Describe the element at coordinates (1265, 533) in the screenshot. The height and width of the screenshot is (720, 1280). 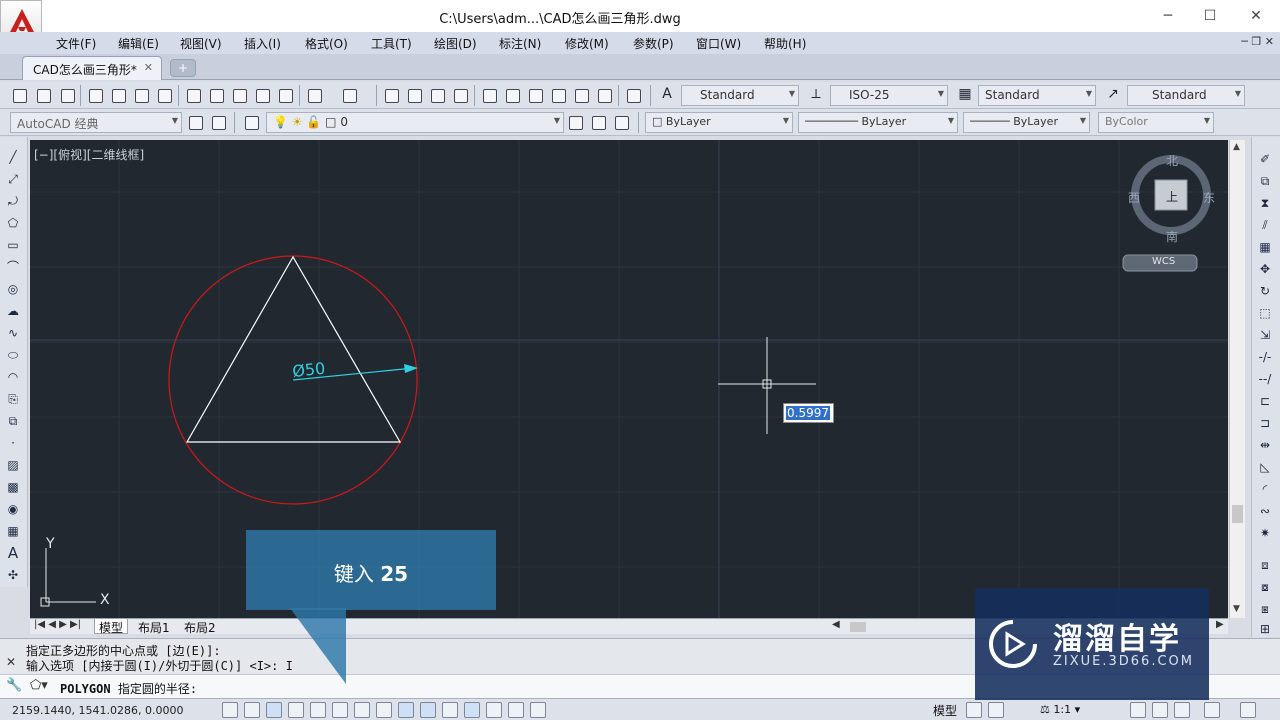
I see `explode-icon: ✷` at that location.